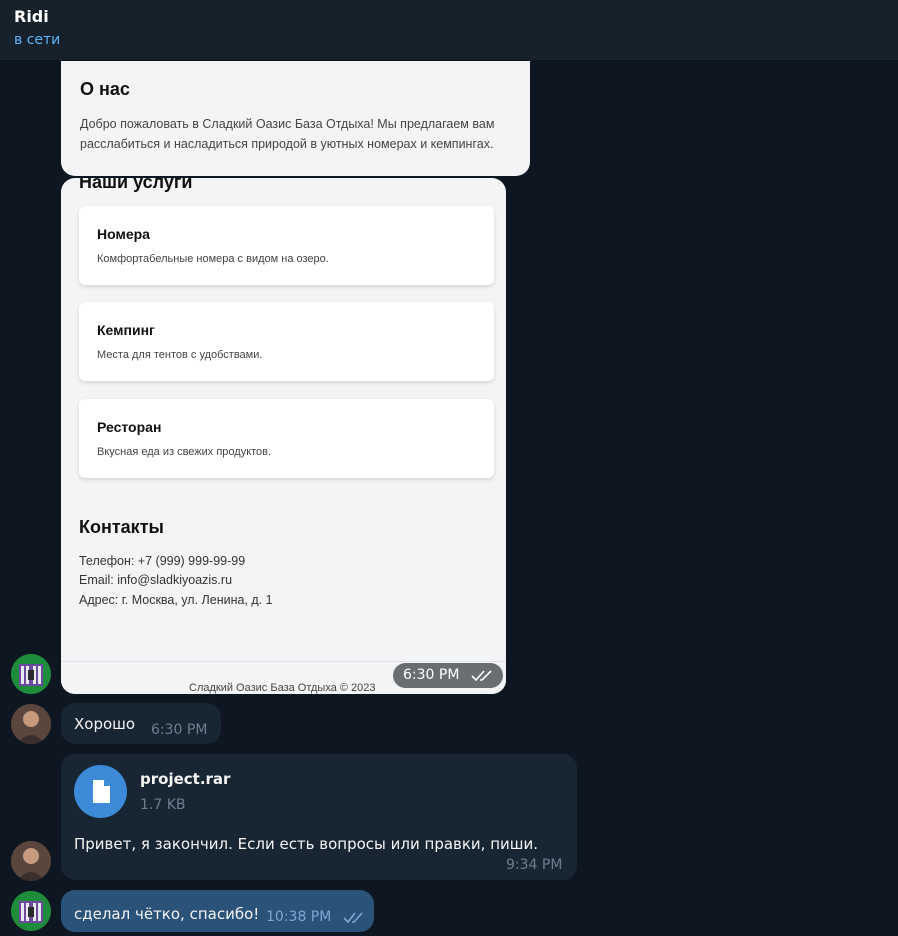 This screenshot has width=898, height=936. Describe the element at coordinates (121, 527) in the screenshot. I see `contacts-heading: Контакты` at that location.